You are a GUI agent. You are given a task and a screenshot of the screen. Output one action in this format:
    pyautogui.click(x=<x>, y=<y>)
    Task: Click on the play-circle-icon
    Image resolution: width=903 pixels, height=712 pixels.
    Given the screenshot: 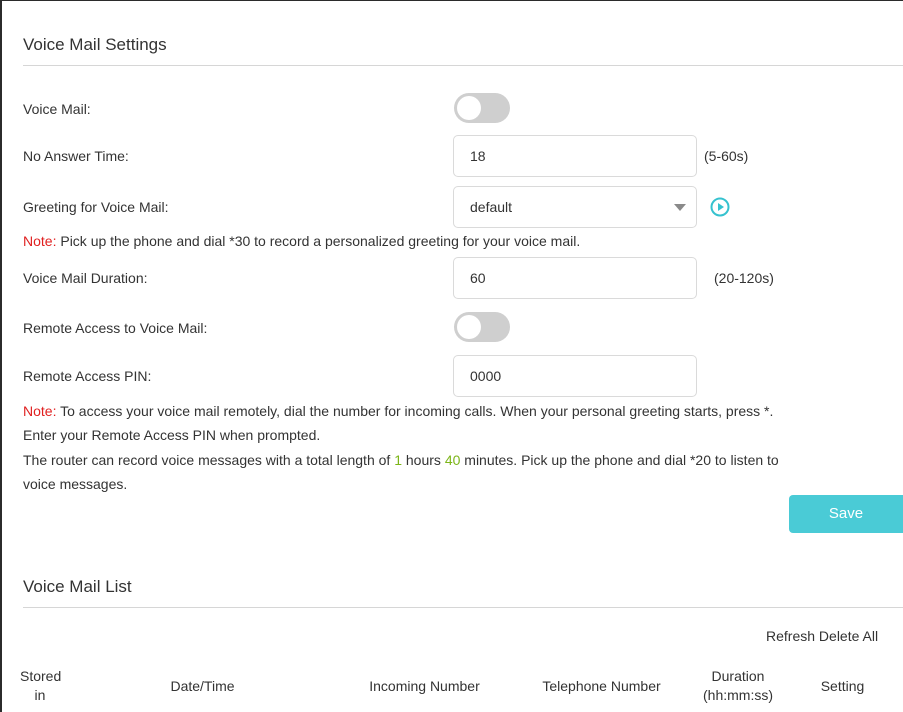 What is the action you would take?
    pyautogui.click(x=720, y=207)
    